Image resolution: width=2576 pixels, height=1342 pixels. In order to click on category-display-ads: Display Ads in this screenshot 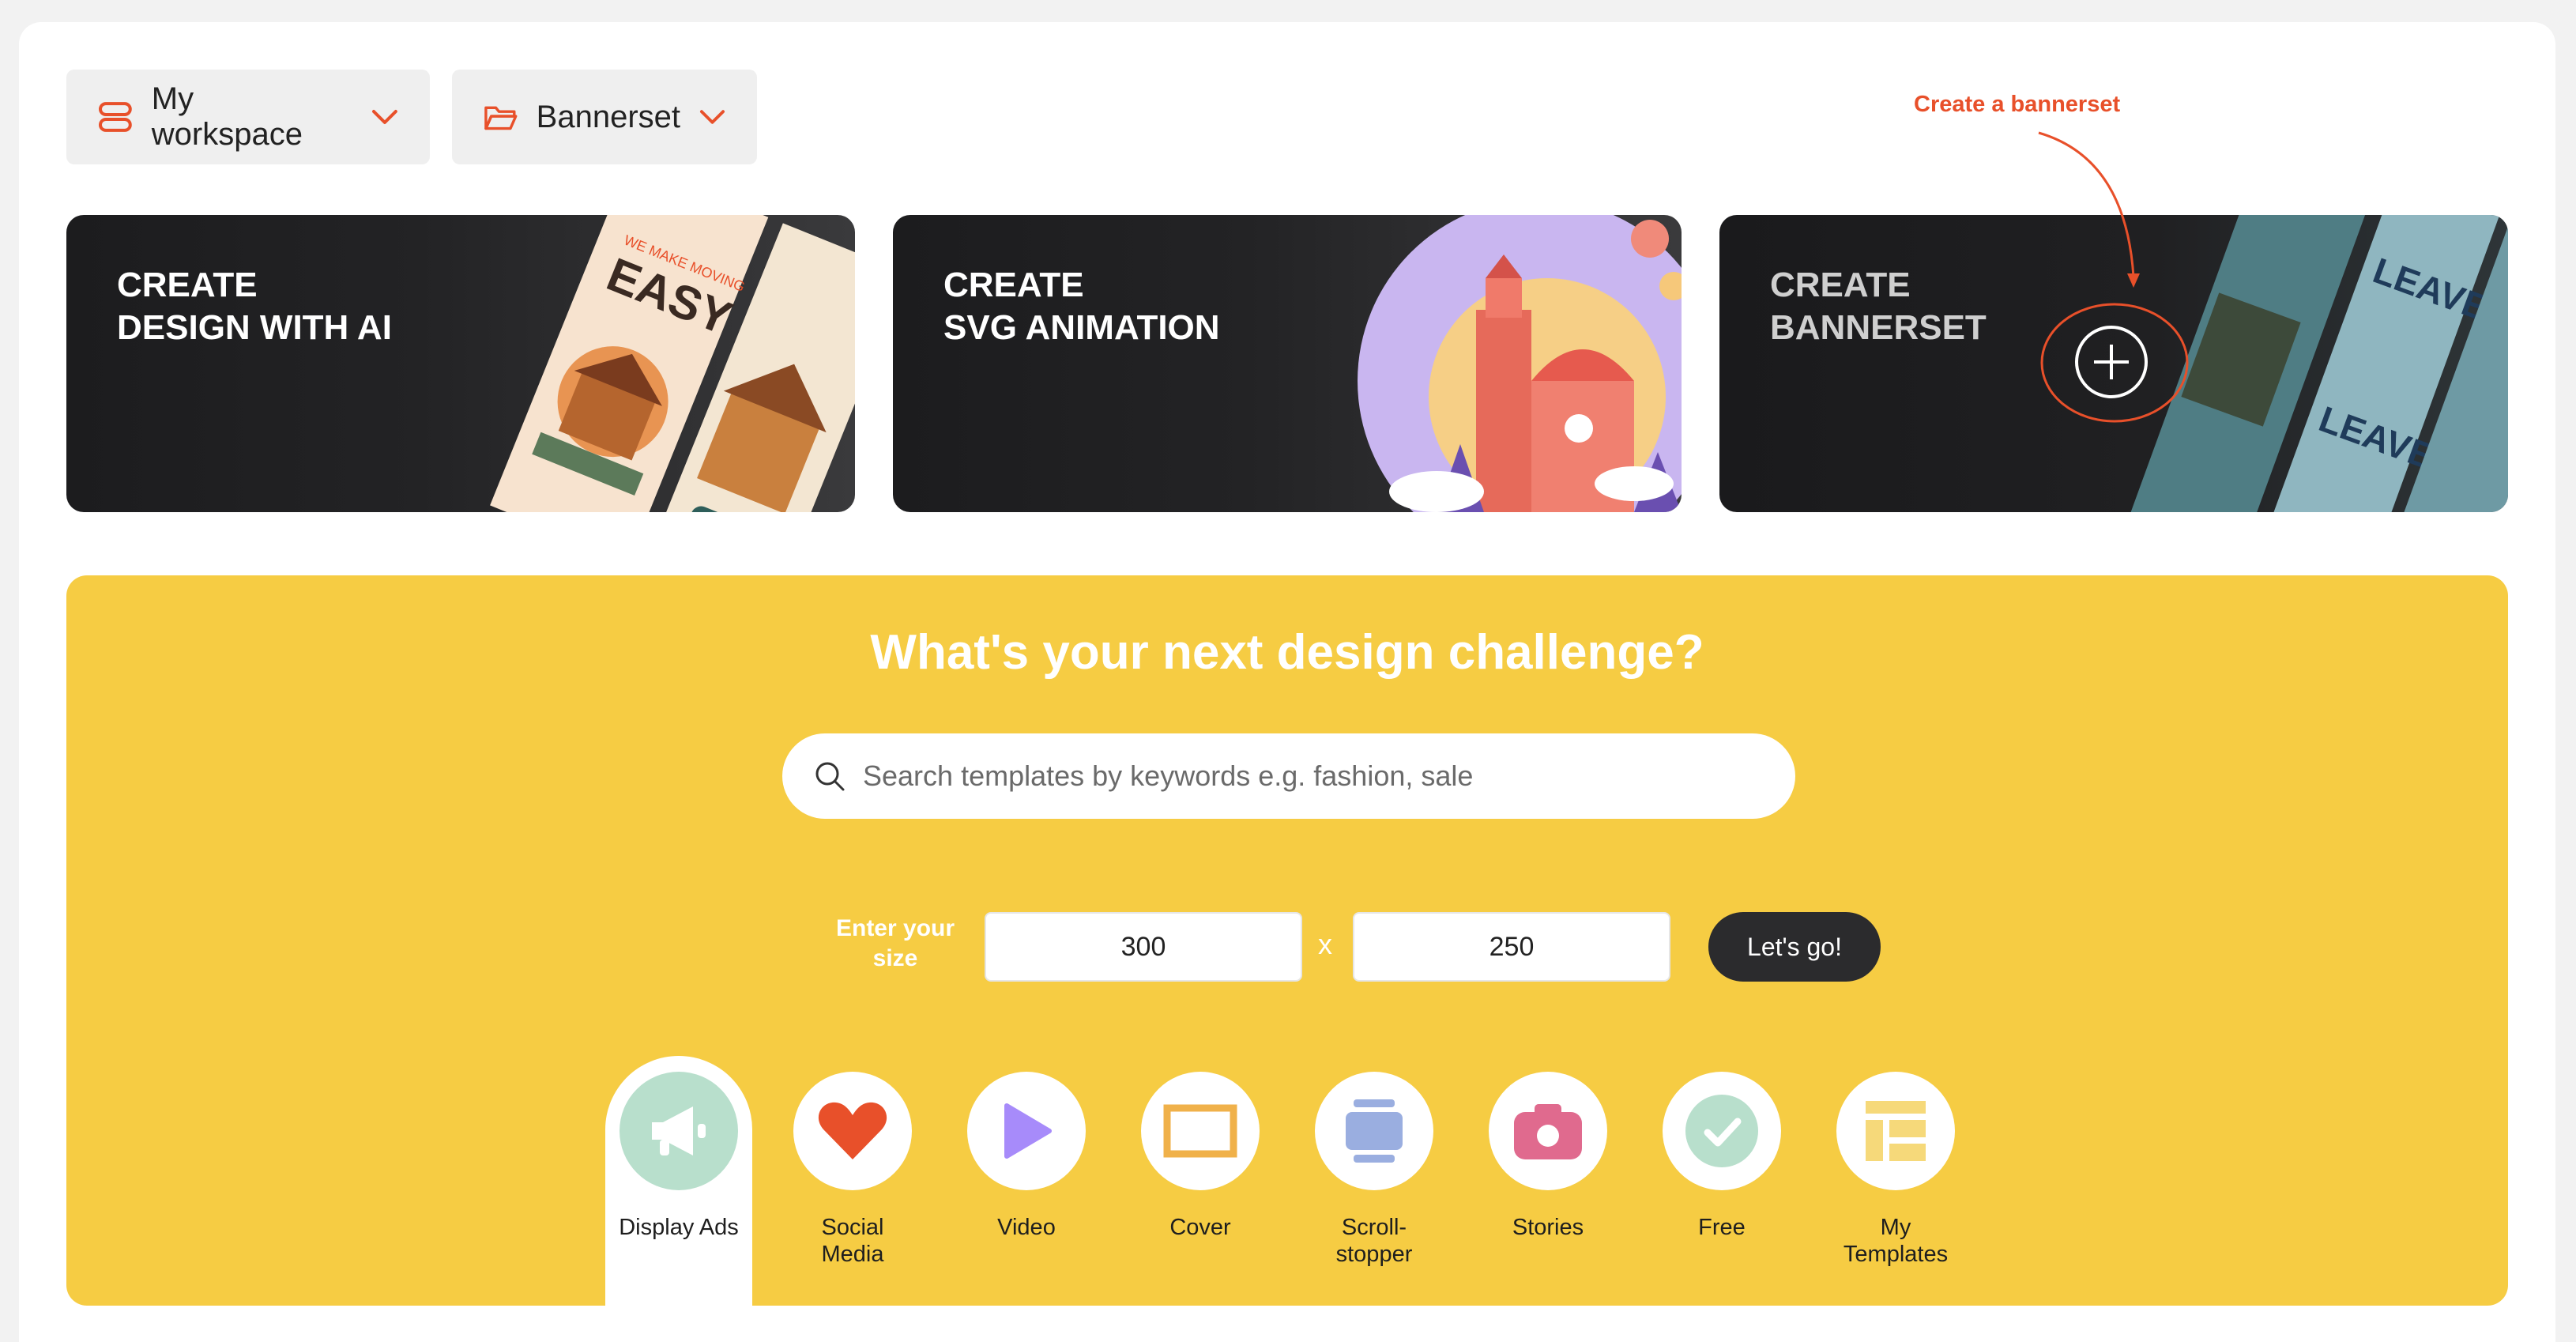, I will do `click(679, 1156)`.